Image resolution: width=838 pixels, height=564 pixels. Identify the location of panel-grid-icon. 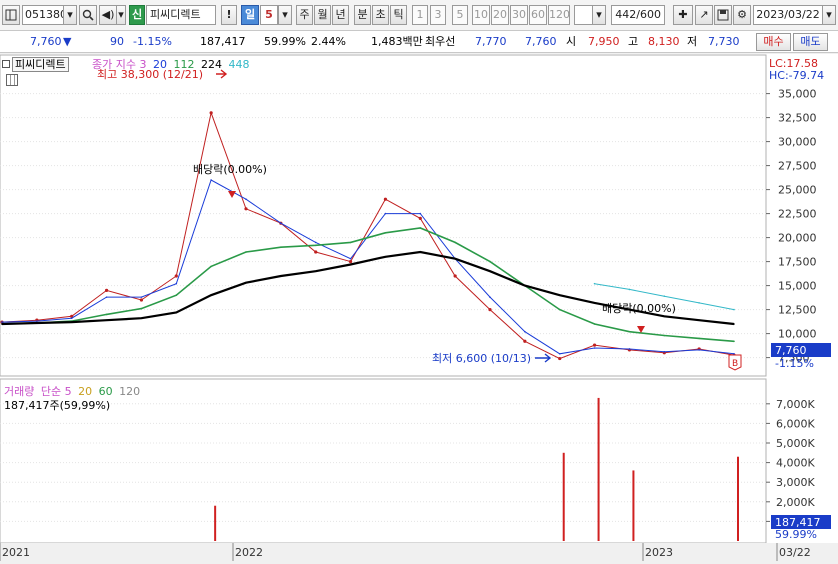
(12, 80).